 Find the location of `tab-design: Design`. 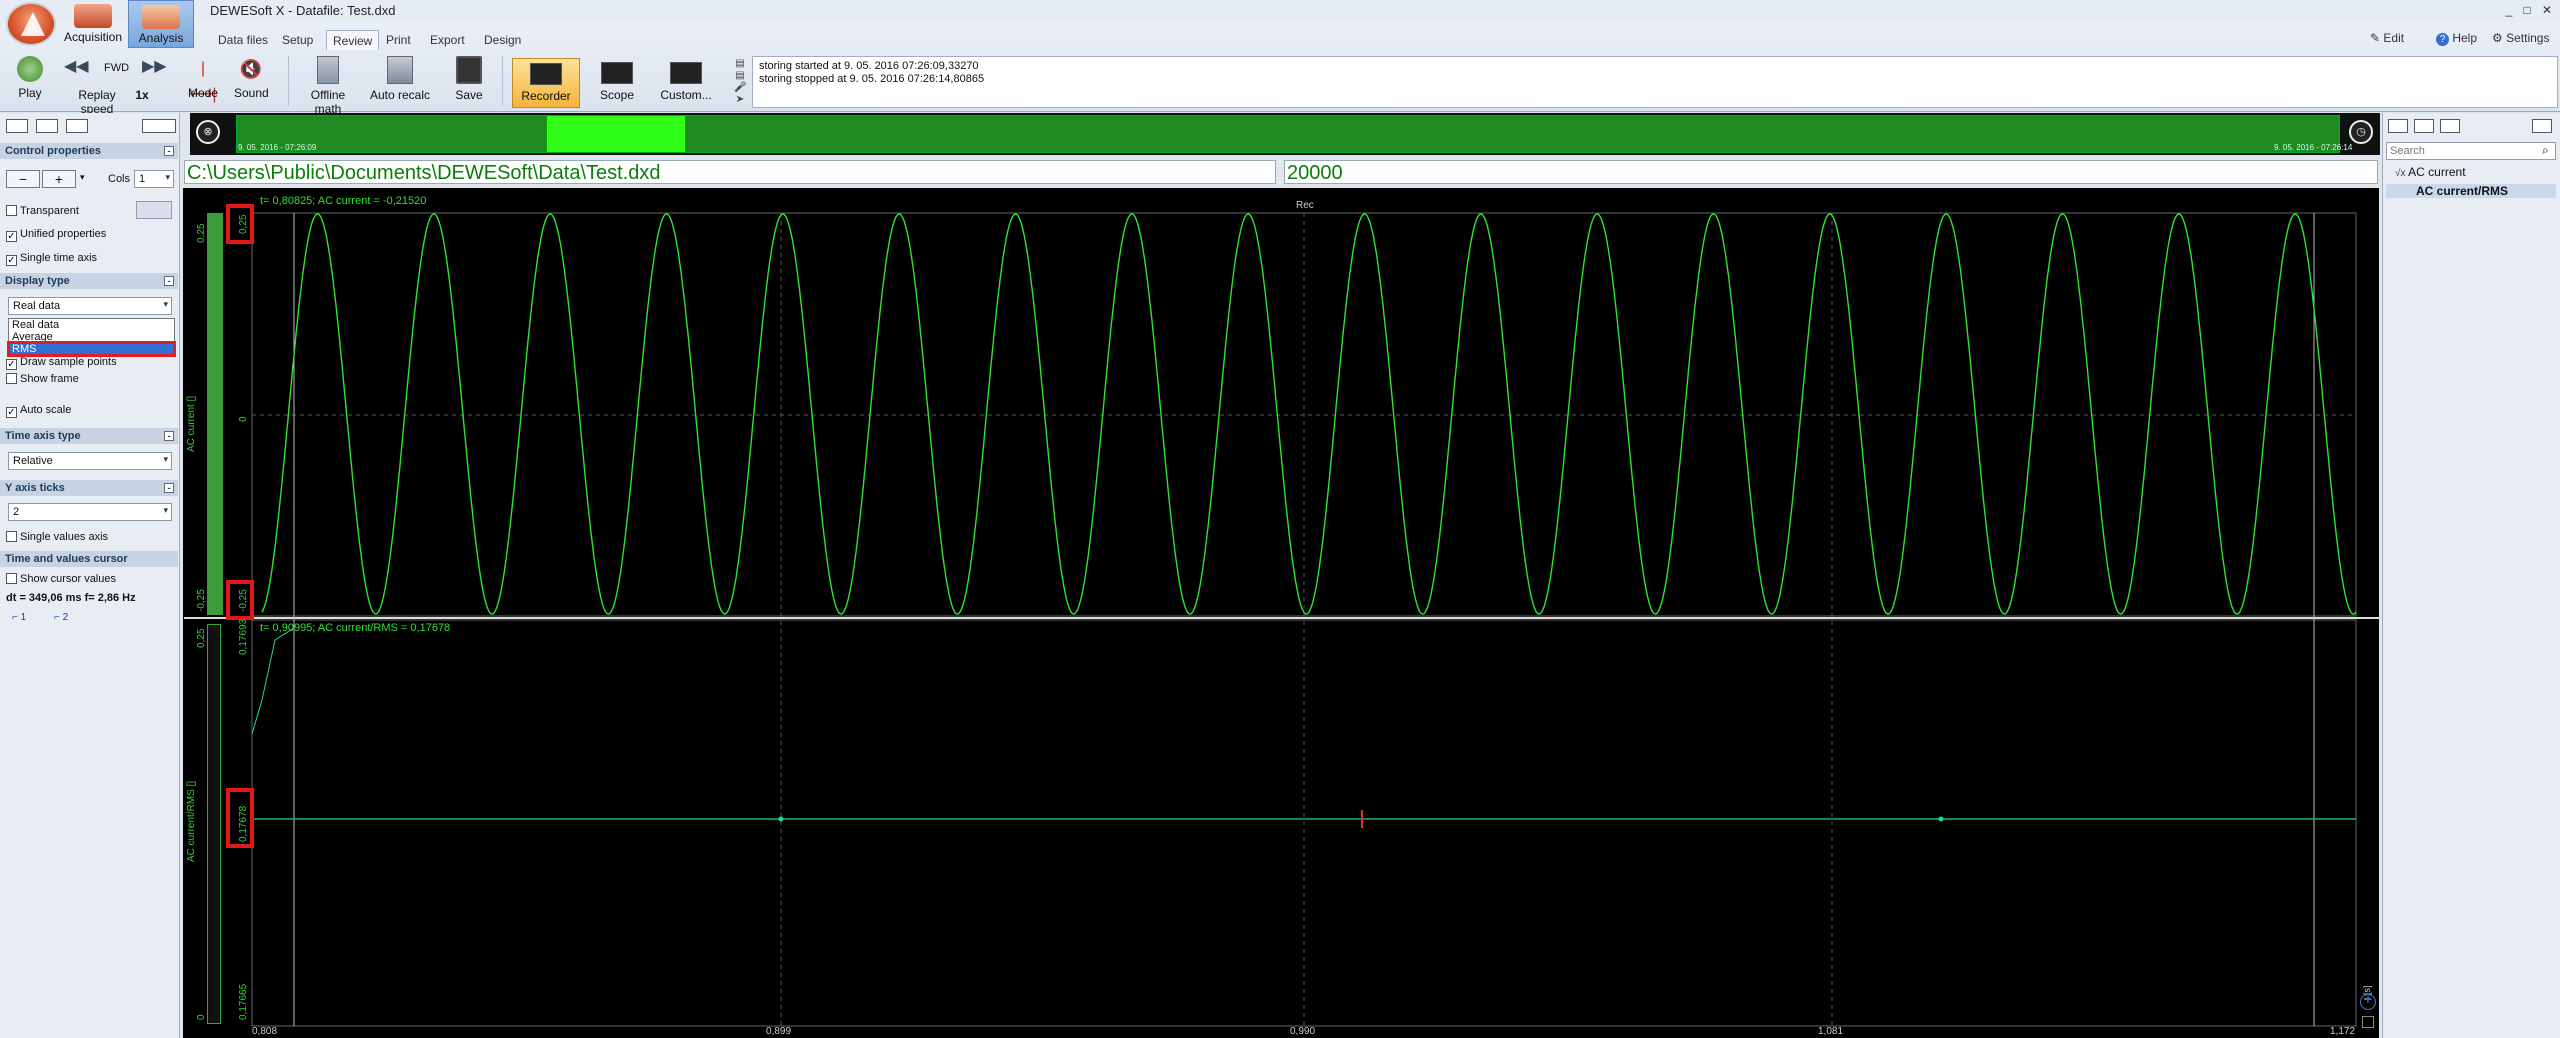

tab-design: Design is located at coordinates (502, 40).